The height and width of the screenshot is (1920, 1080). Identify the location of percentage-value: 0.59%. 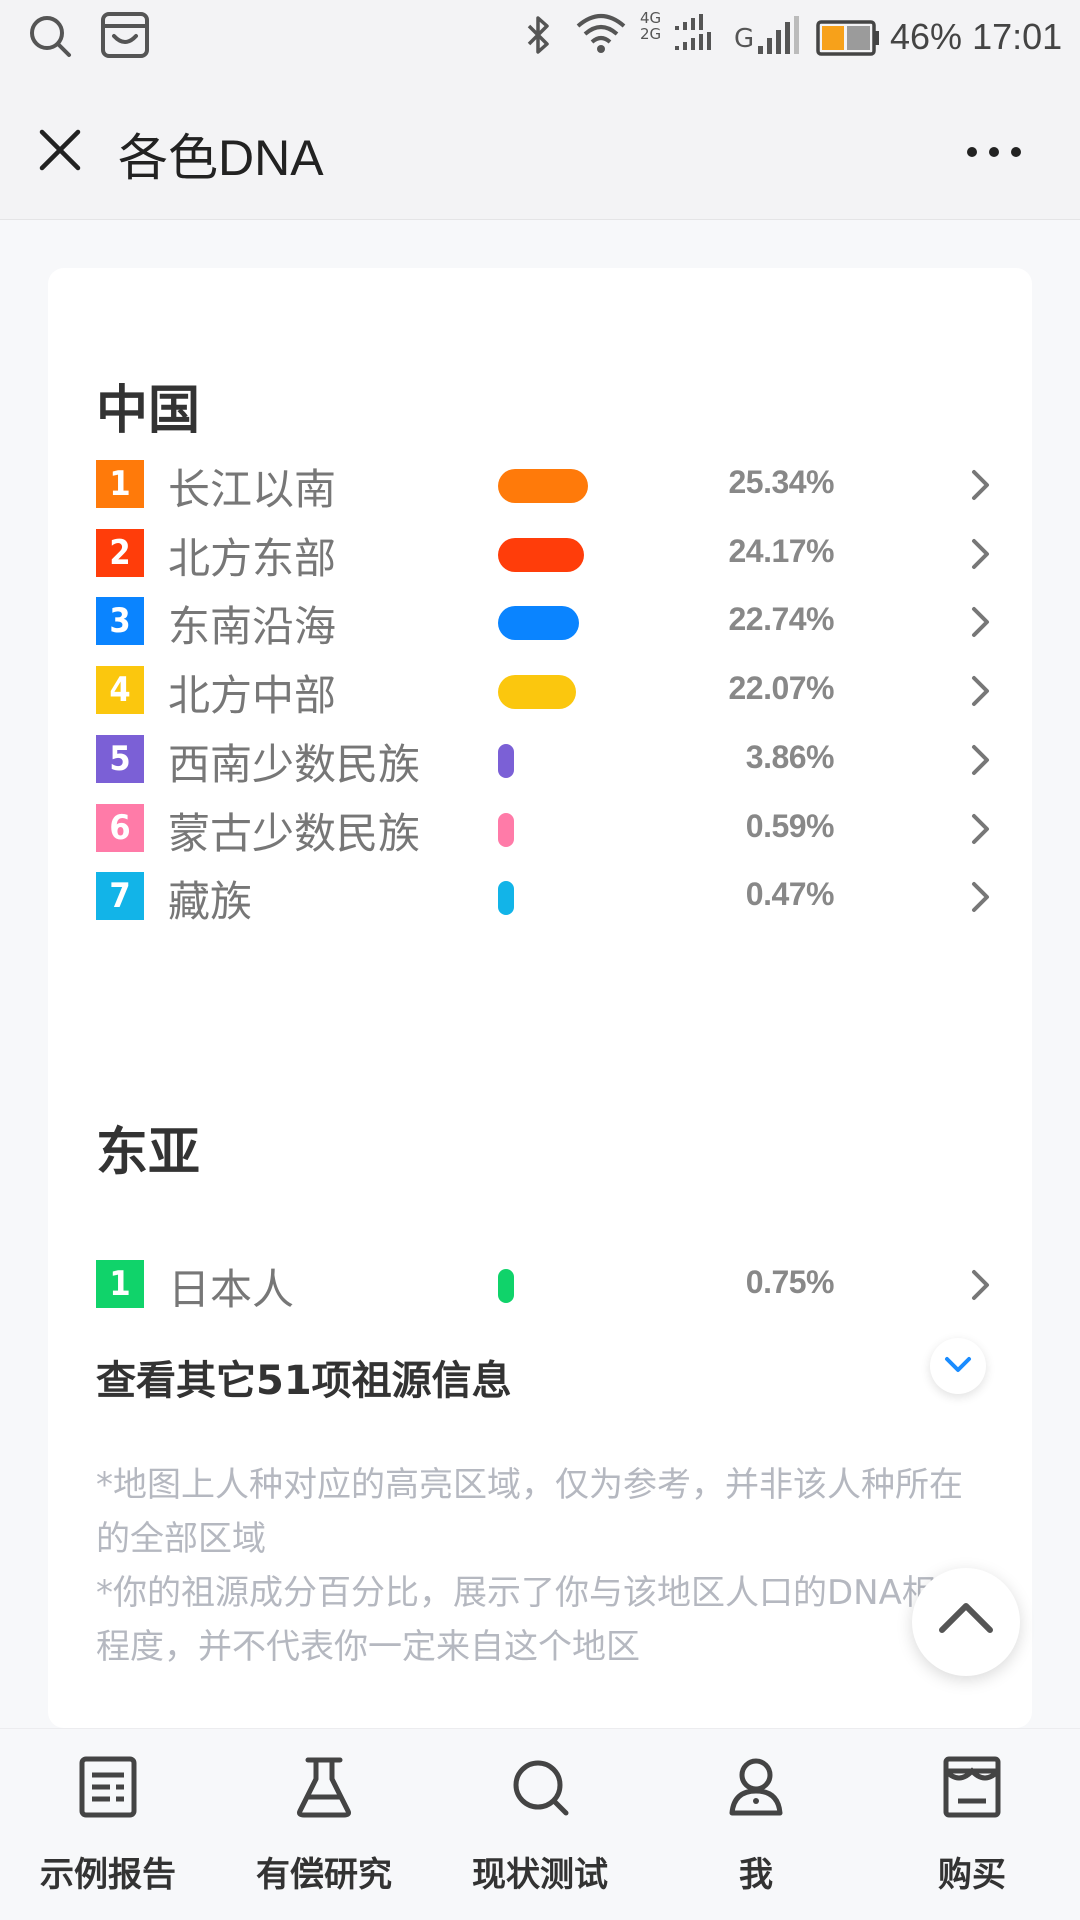
(790, 825).